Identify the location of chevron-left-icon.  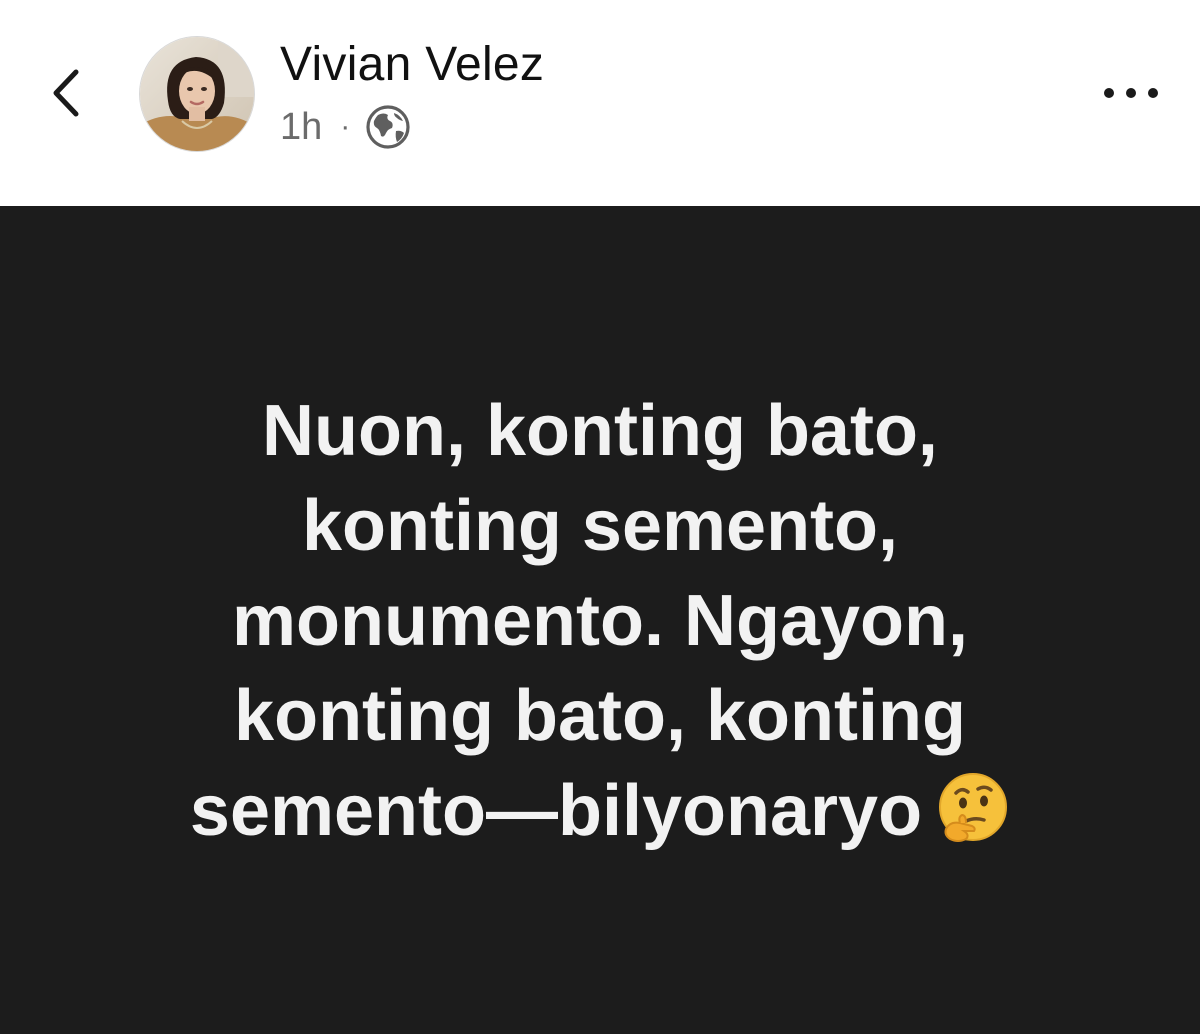
(66, 93).